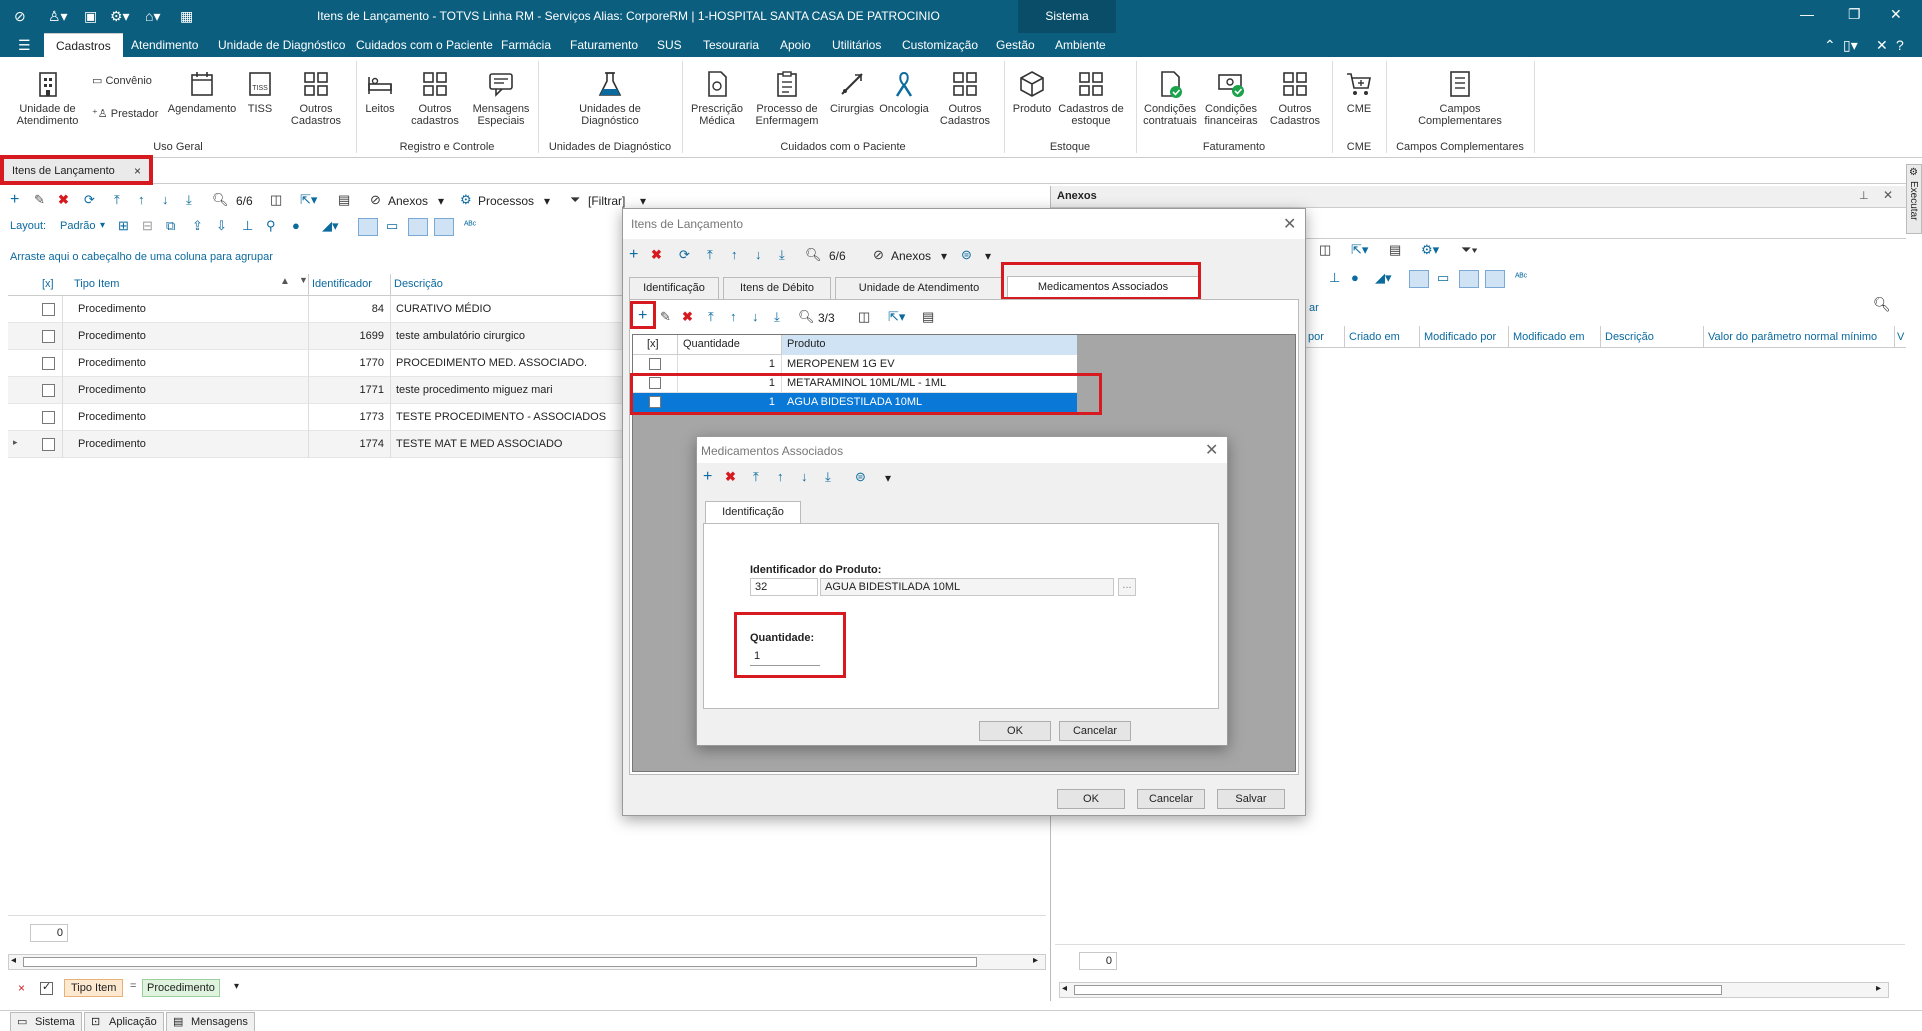 This screenshot has height=1031, width=1922. I want to click on collapse-icon: ⊟, so click(147, 226).